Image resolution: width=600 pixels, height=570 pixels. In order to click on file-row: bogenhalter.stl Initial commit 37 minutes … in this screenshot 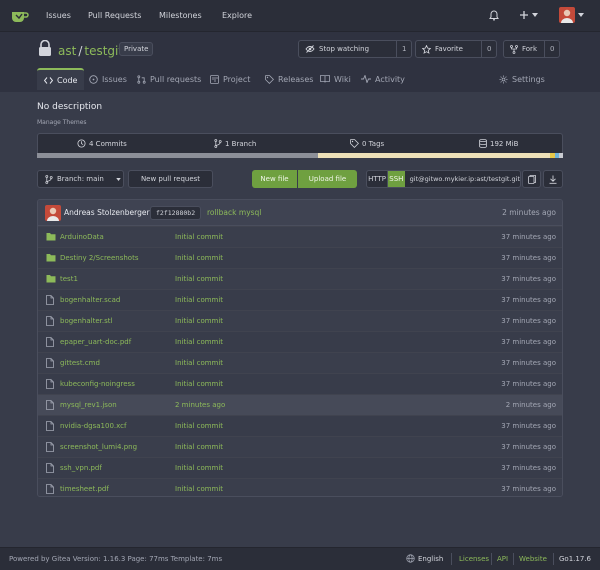, I will do `click(300, 320)`.